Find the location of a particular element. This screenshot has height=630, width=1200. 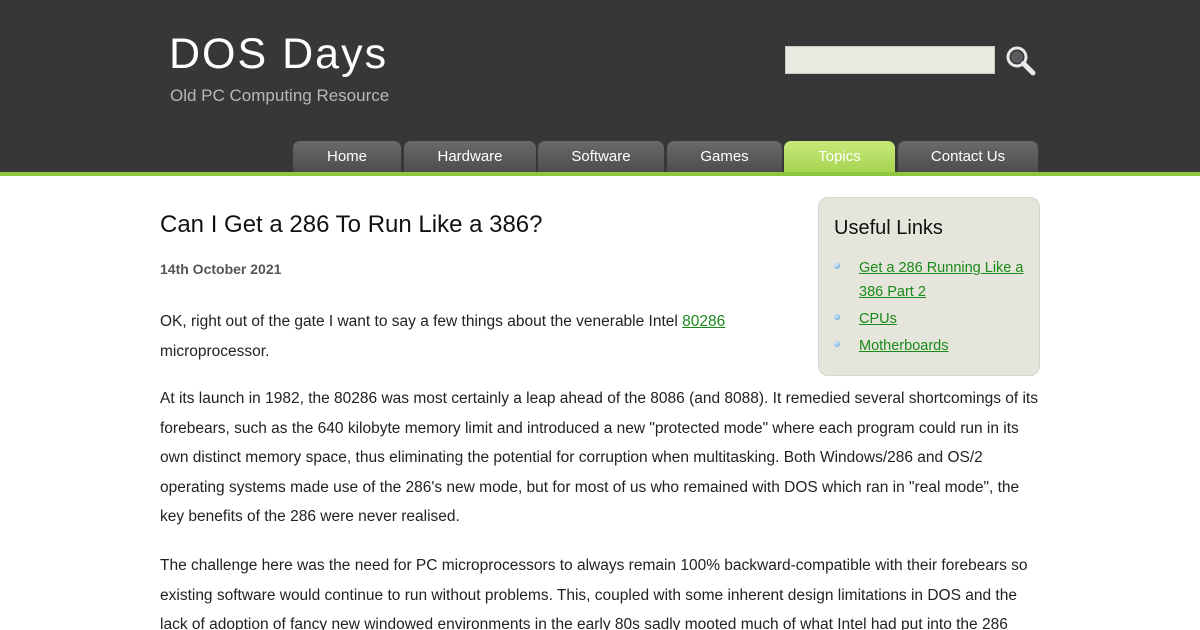

tab-home: Home is located at coordinates (347, 156).